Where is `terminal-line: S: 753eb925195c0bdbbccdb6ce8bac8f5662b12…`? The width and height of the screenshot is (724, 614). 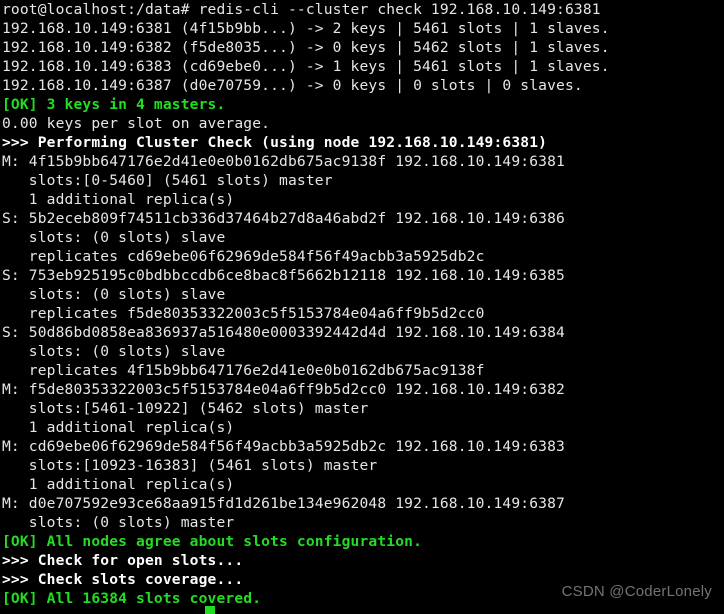 terminal-line: S: 753eb925195c0bdbbccdb6ce8bac8f5662b12… is located at coordinates (283, 275).